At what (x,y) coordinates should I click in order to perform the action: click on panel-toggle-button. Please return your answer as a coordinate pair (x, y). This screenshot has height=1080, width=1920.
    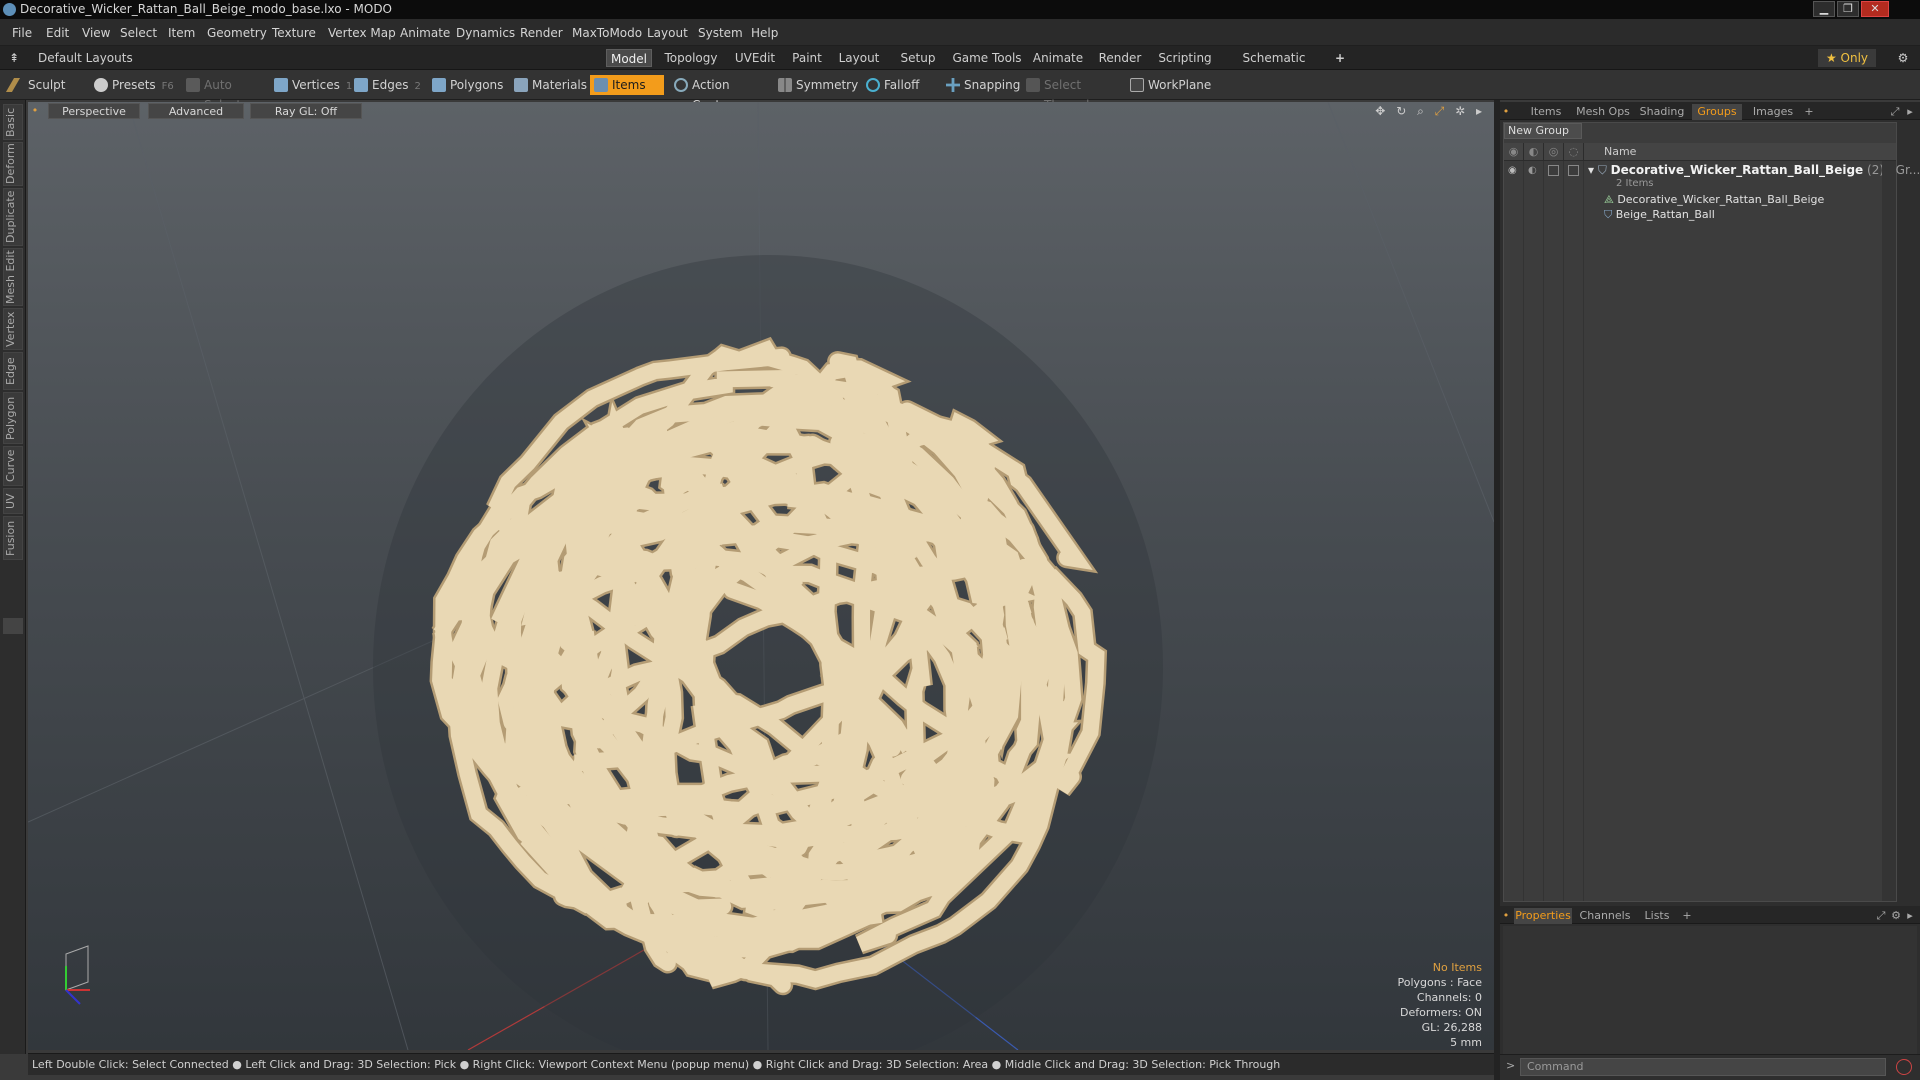
    Looking at the image, I should click on (13, 626).